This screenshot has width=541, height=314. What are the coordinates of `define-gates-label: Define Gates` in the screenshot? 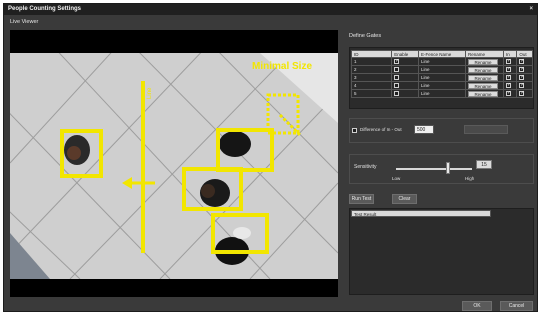 It's located at (365, 36).